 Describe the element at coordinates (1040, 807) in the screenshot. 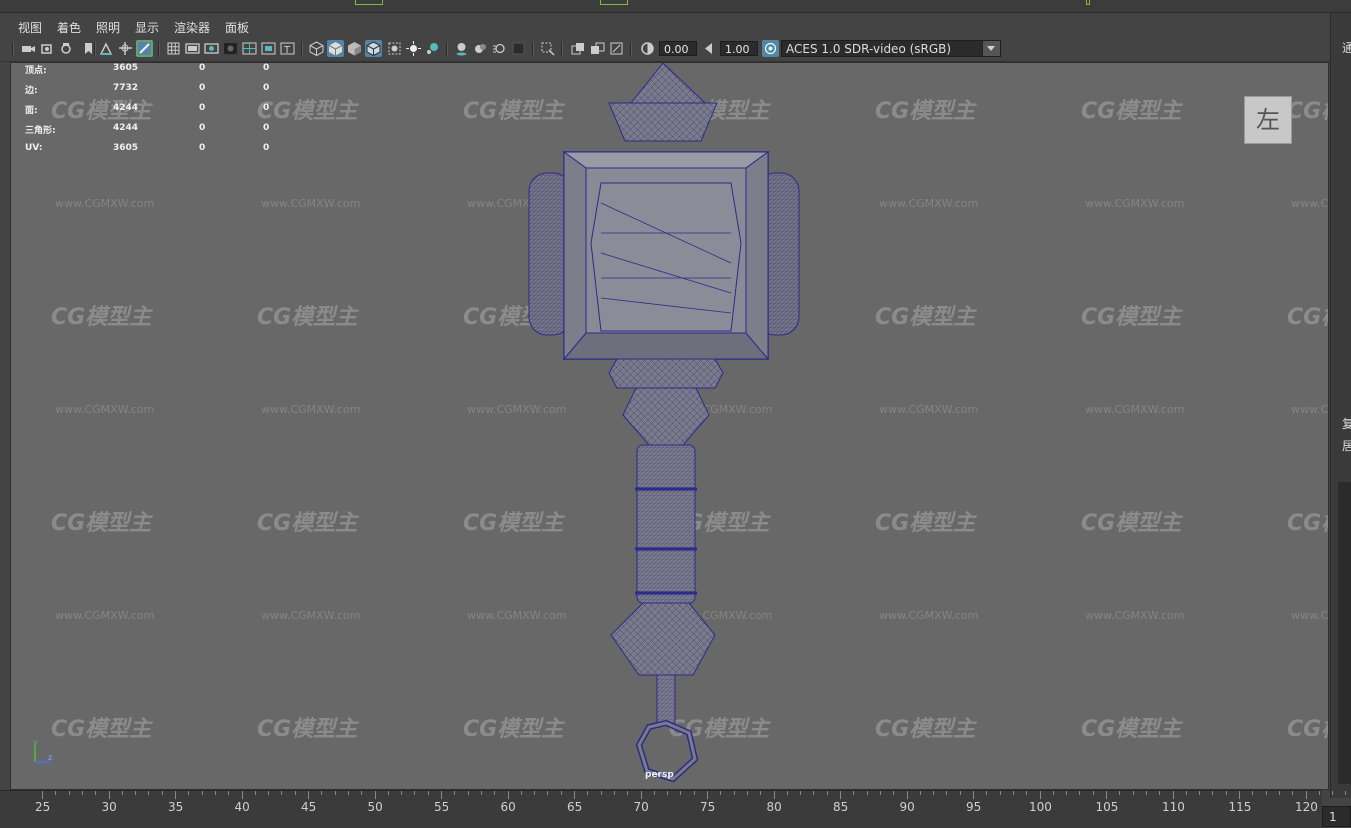

I see `timeline-tick-label: 100` at that location.